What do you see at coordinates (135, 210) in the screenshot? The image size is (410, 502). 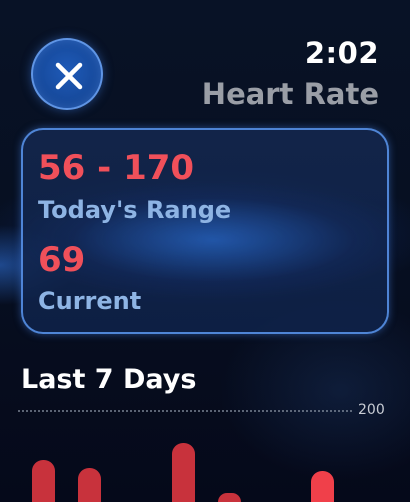 I see `range-label: Today's Range` at bounding box center [135, 210].